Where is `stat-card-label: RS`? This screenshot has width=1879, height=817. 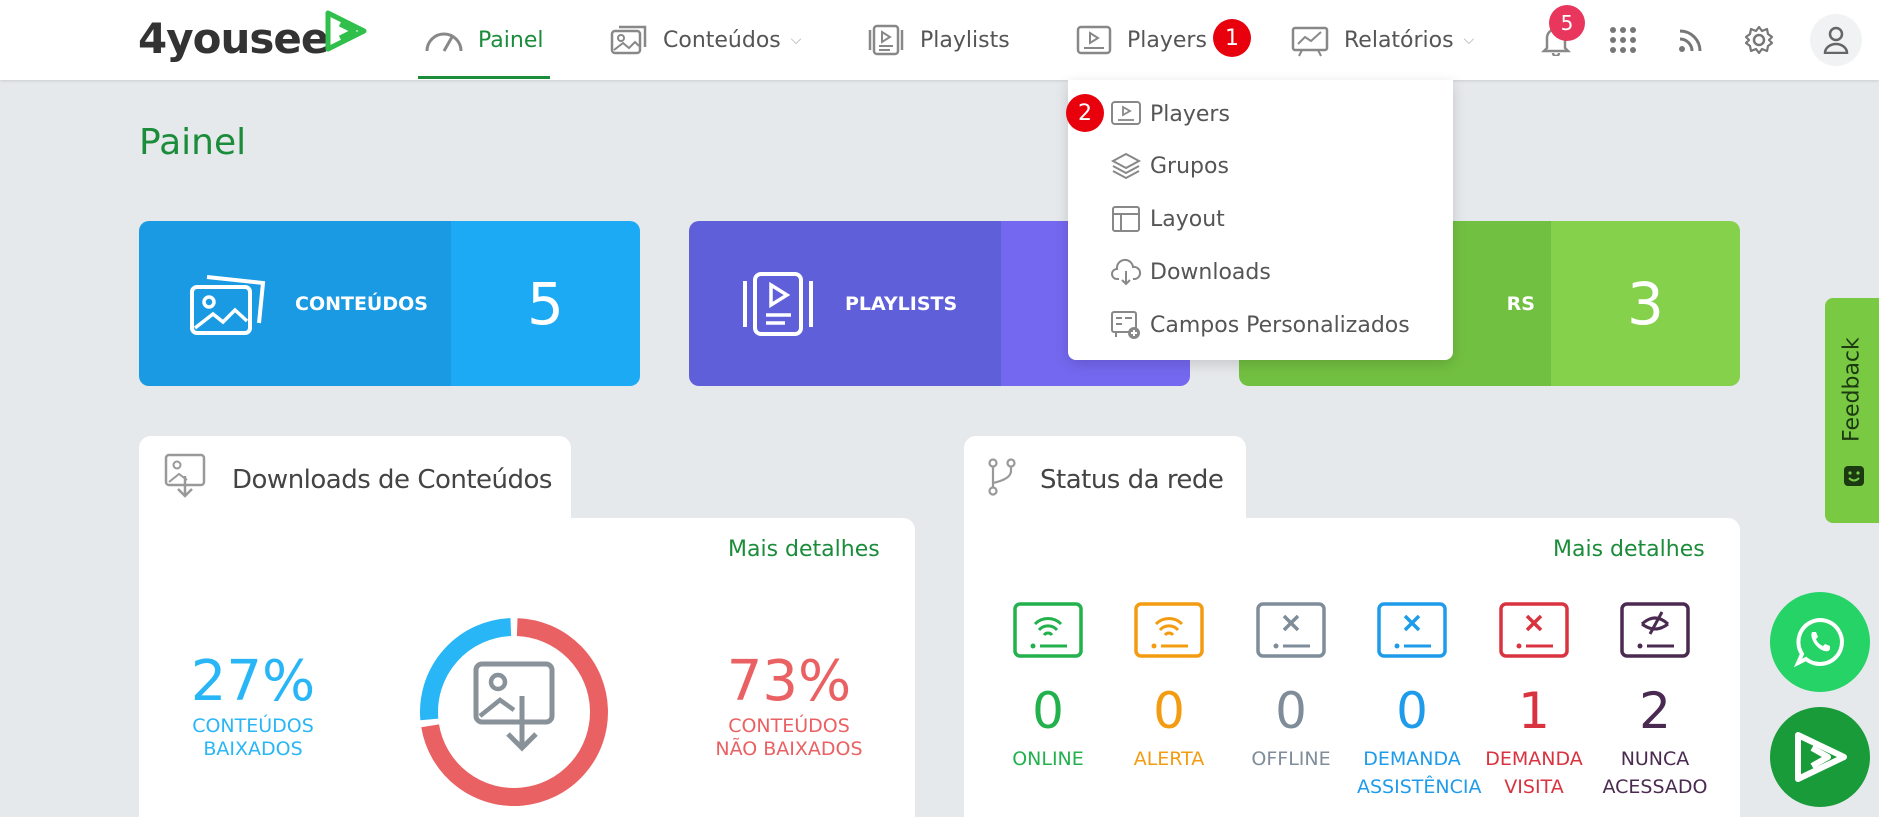
stat-card-label: RS is located at coordinates (1520, 303).